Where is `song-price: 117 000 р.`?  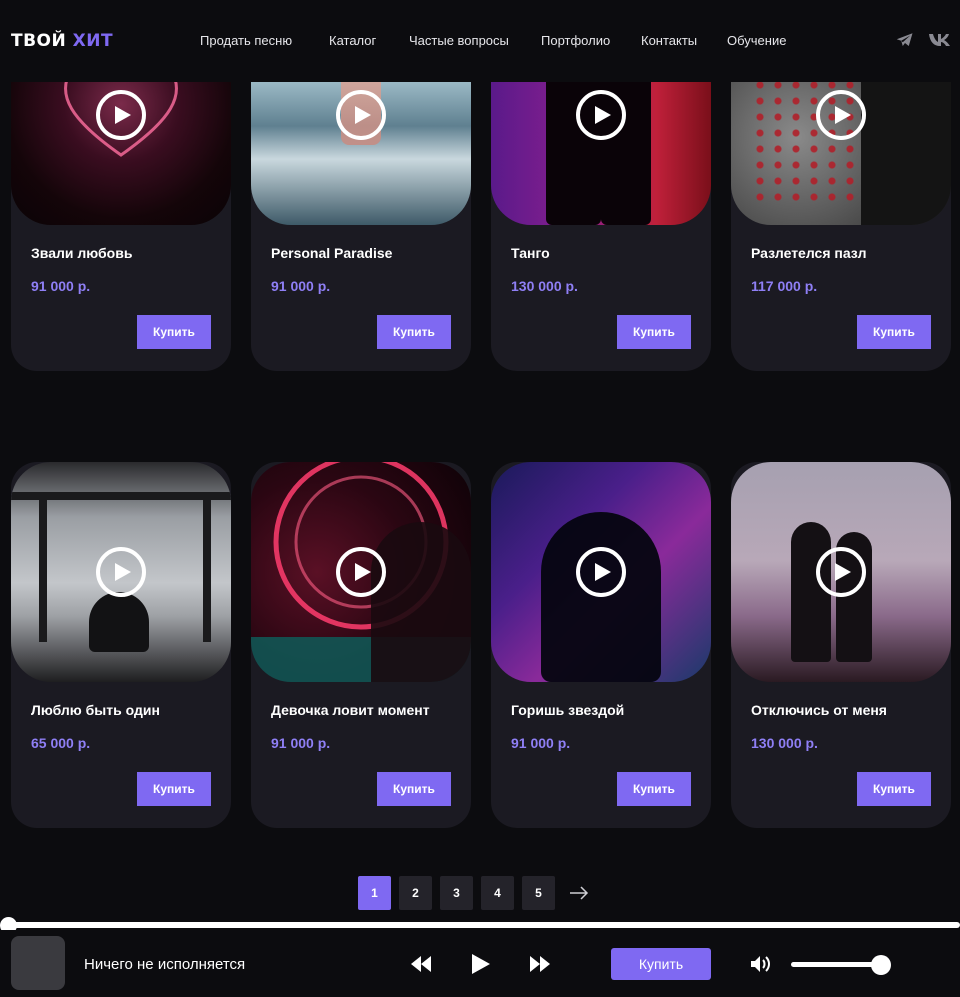 song-price: 117 000 р. is located at coordinates (784, 286).